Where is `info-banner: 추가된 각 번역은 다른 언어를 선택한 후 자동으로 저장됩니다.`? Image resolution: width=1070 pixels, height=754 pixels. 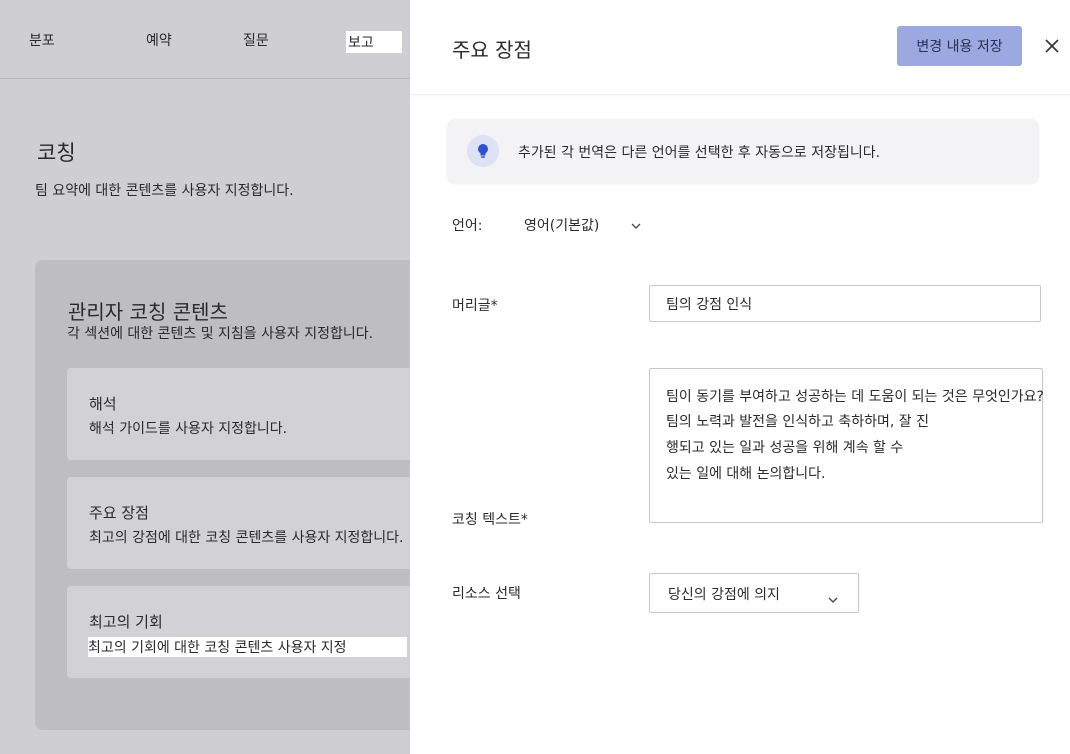
info-banner: 추가된 각 번역은 다른 언어를 선택한 후 자동으로 저장됩니다. is located at coordinates (743, 151).